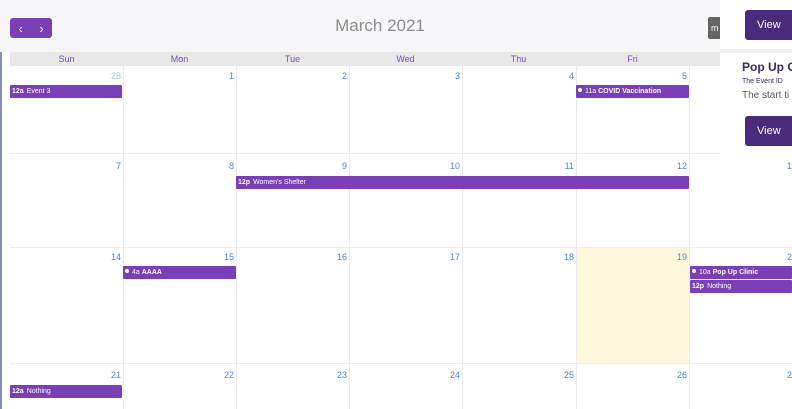 The width and height of the screenshot is (792, 409). I want to click on day-number: 24, so click(450, 375).